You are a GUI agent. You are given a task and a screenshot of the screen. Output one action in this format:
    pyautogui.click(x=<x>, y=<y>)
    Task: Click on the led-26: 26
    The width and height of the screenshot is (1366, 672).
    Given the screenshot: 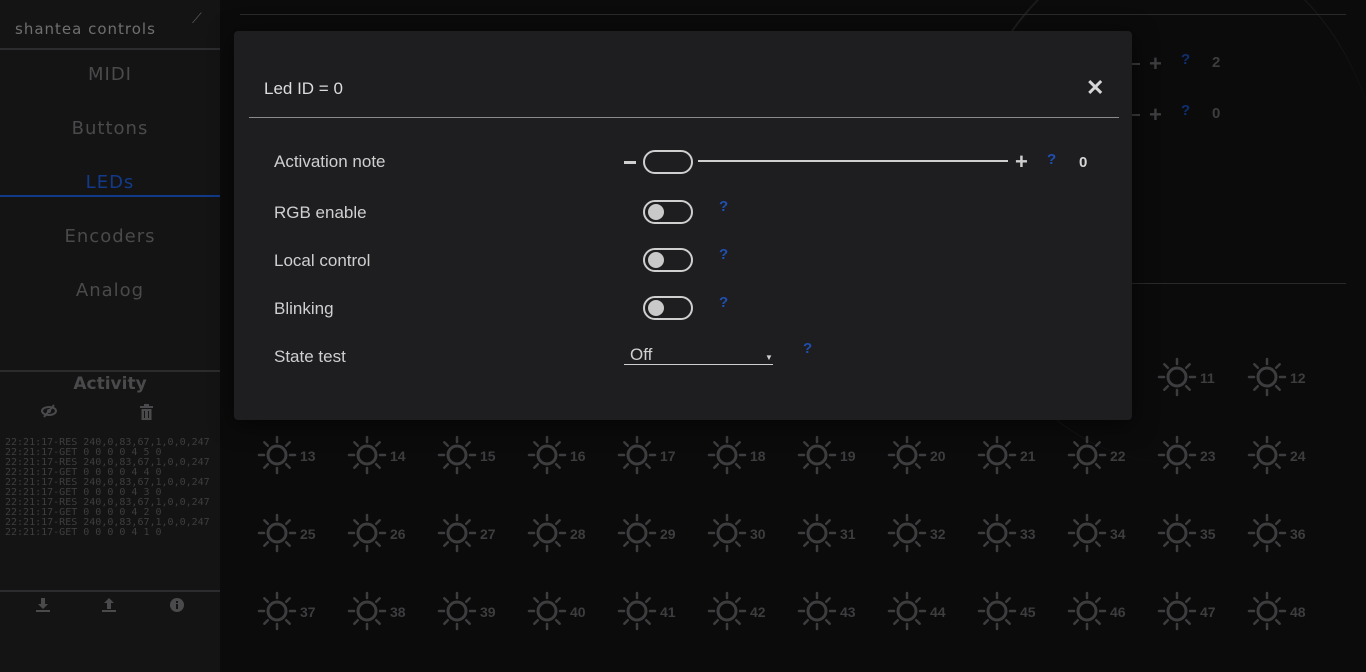 What is the action you would take?
    pyautogui.click(x=392, y=533)
    